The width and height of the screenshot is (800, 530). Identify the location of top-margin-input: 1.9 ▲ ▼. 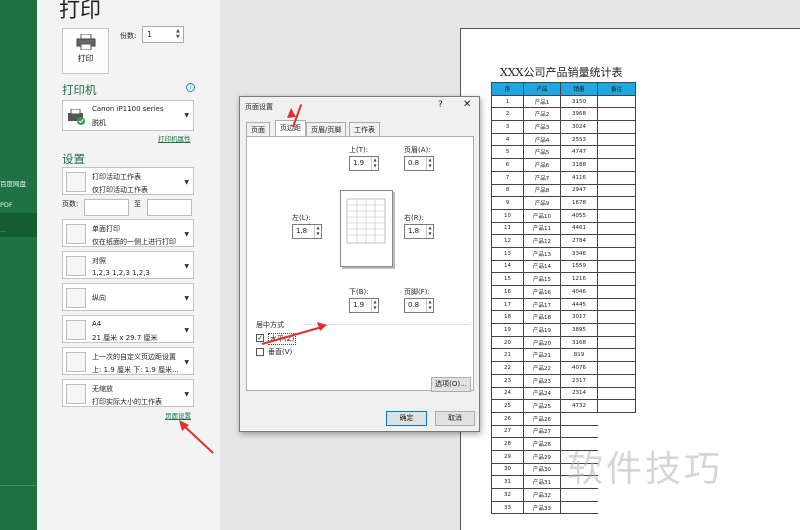
(364, 163).